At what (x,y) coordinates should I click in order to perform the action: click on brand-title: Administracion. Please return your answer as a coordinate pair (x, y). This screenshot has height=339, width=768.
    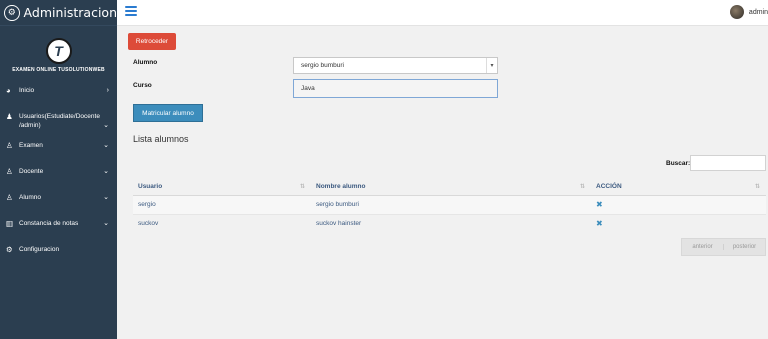
    Looking at the image, I should click on (70, 12).